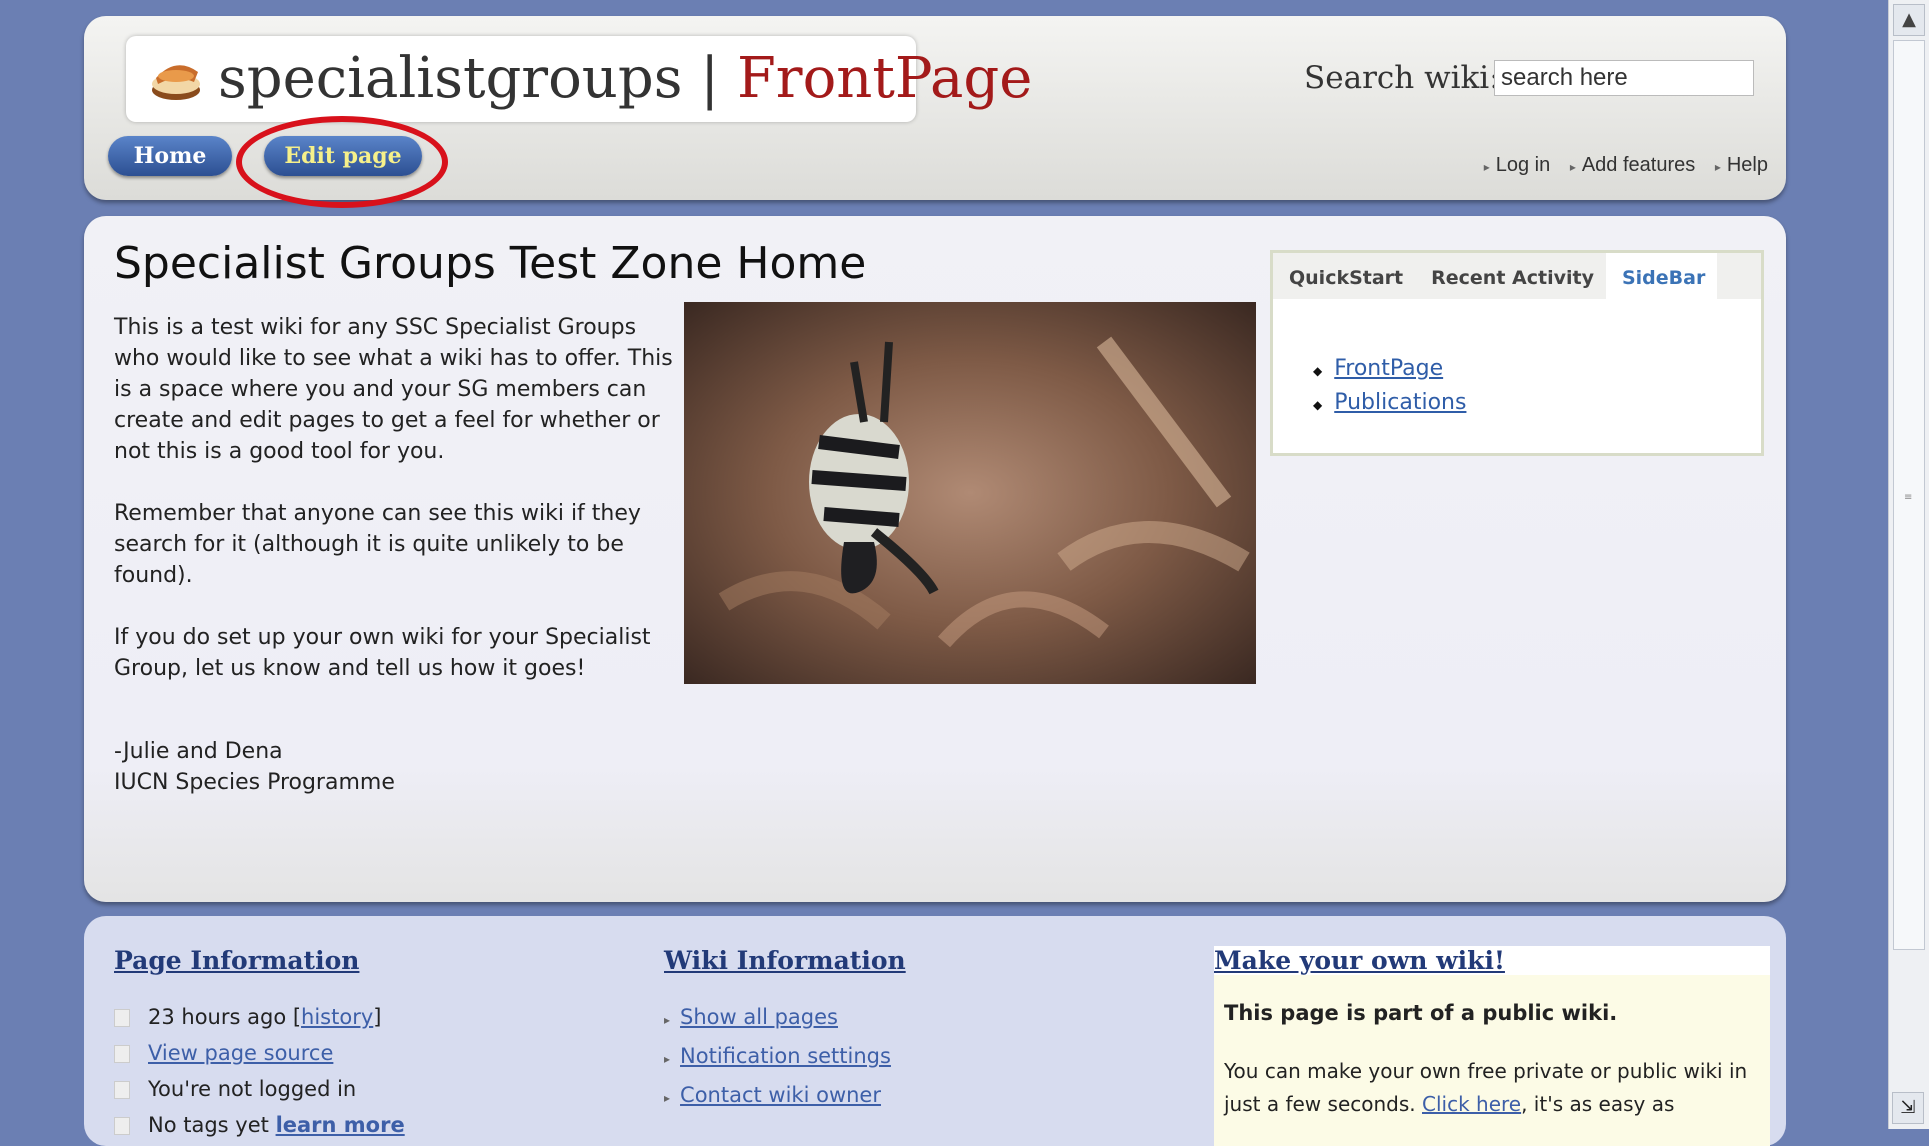 This screenshot has width=1929, height=1146. Describe the element at coordinates (1537, 370) in the screenshot. I see `list-item: FrontPage` at that location.